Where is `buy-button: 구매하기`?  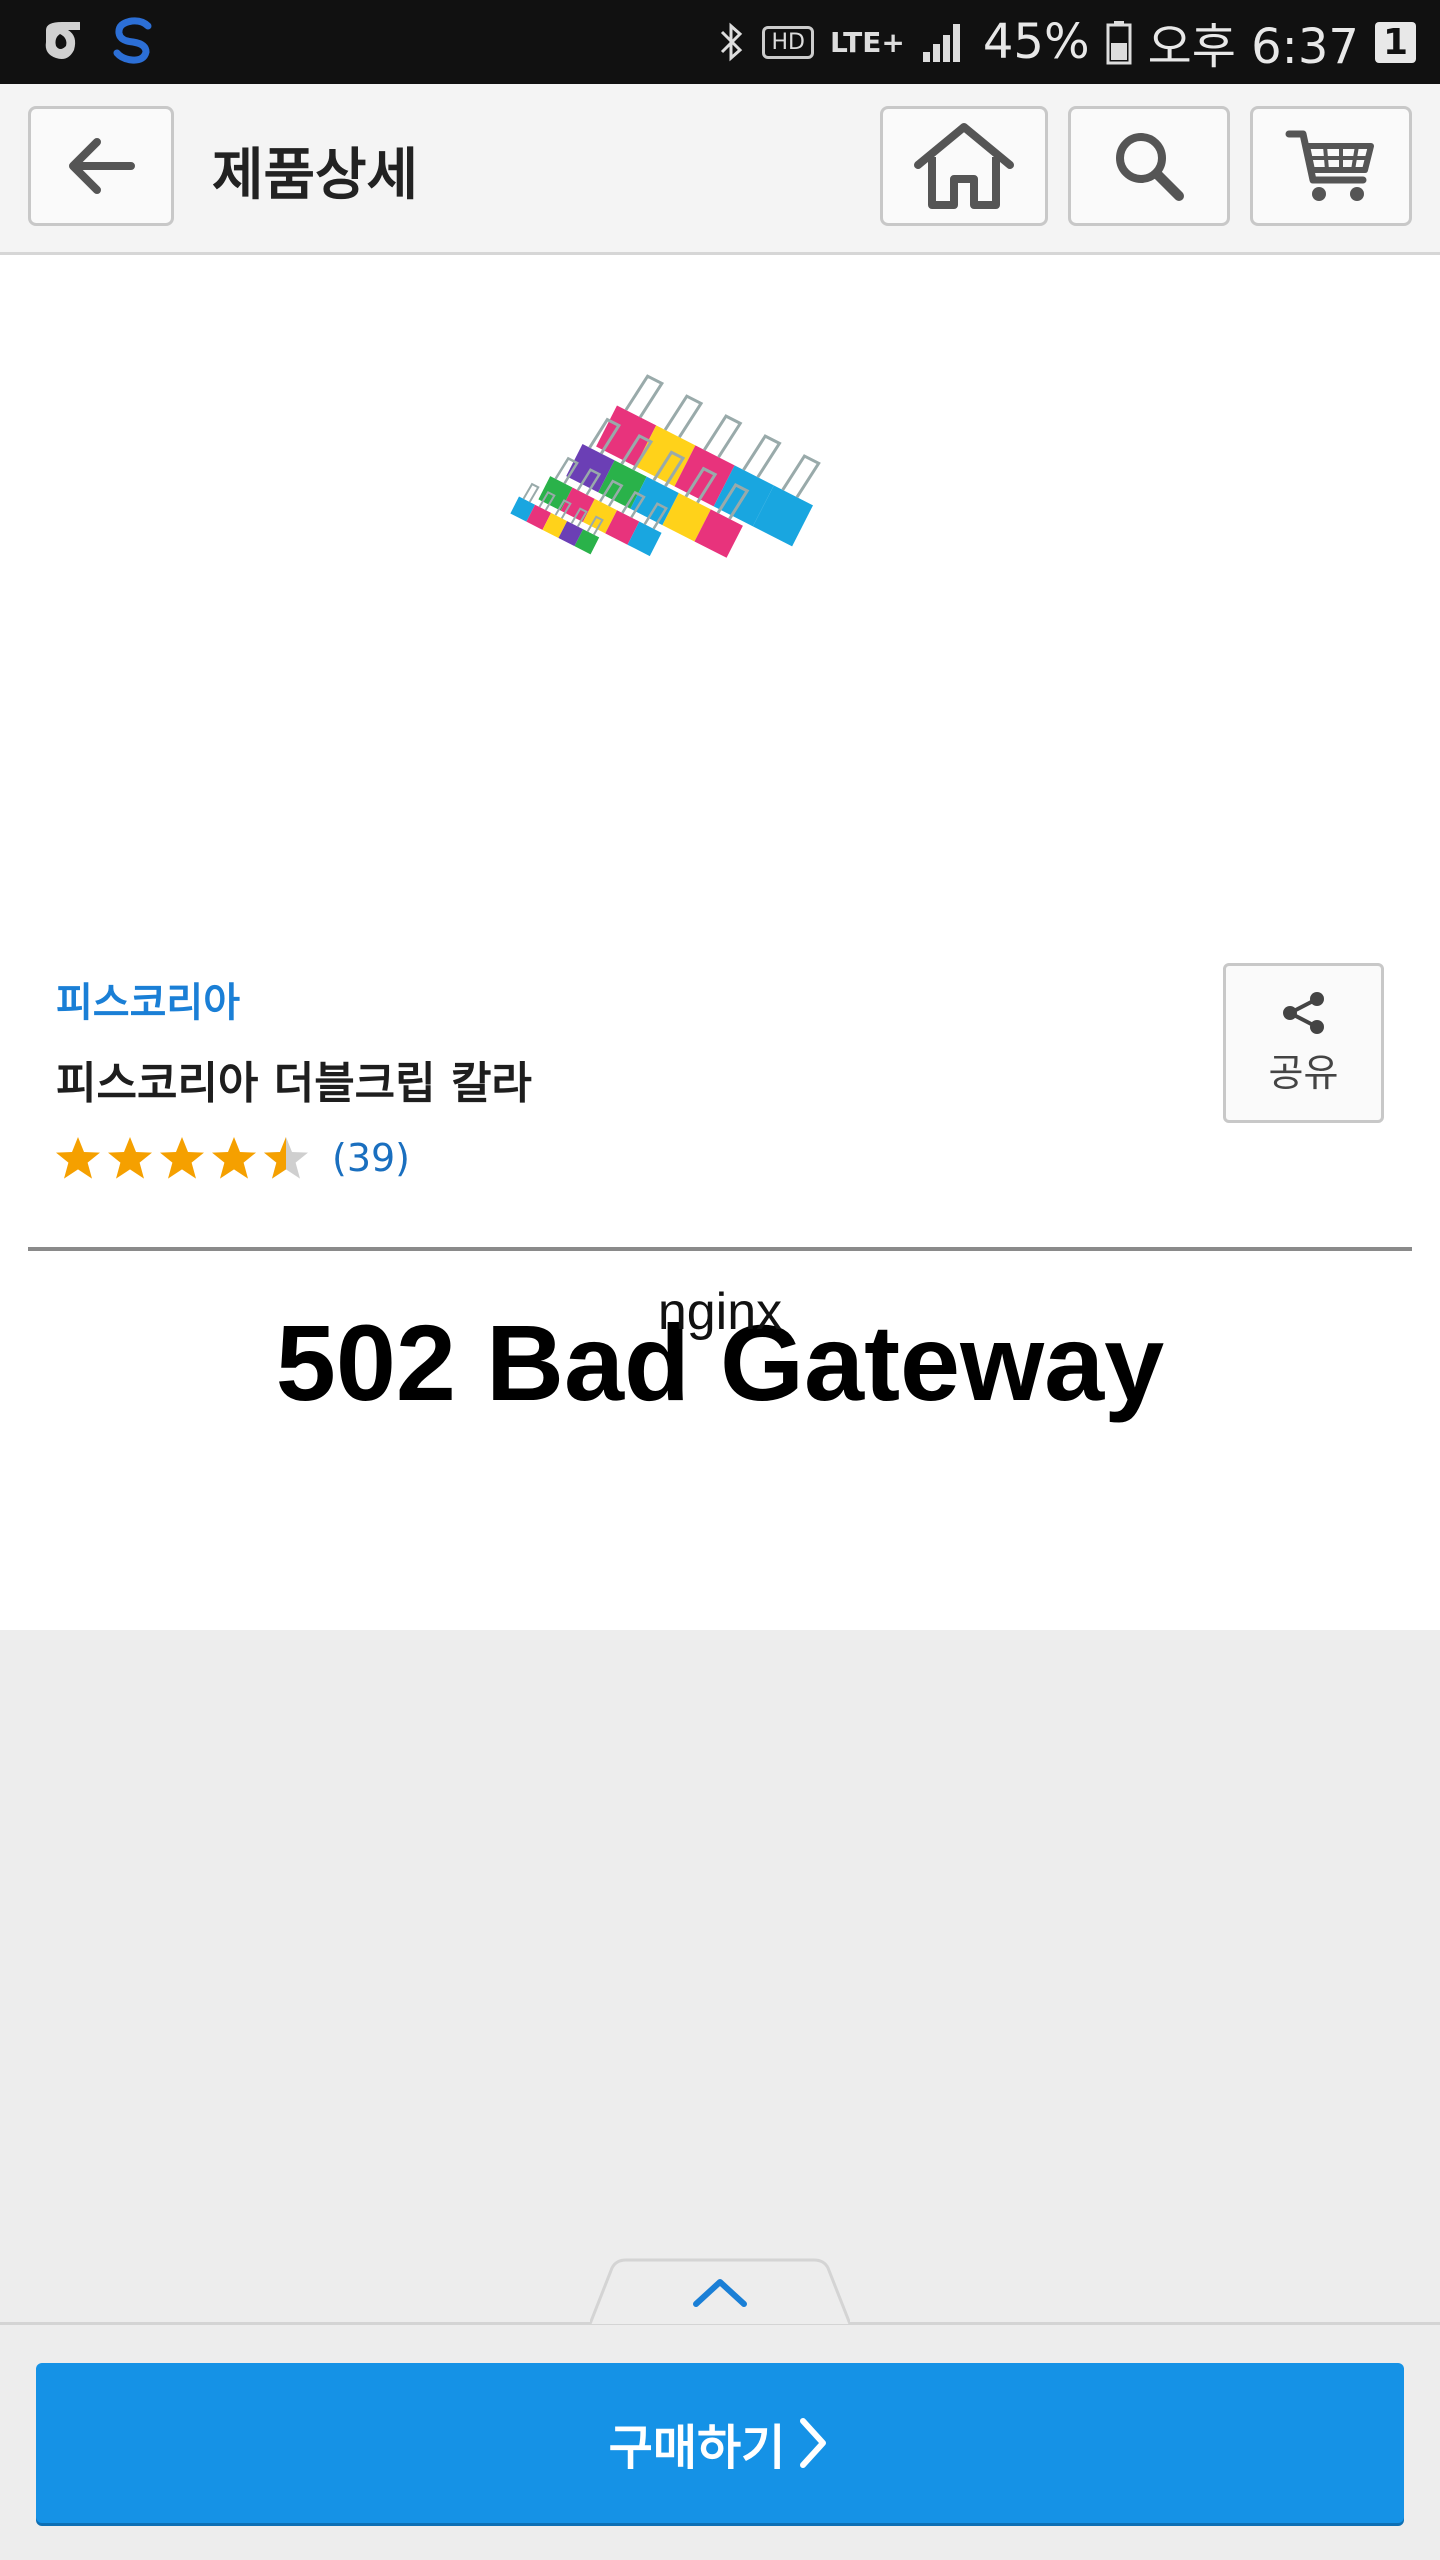
buy-button: 구매하기 is located at coordinates (720, 2443).